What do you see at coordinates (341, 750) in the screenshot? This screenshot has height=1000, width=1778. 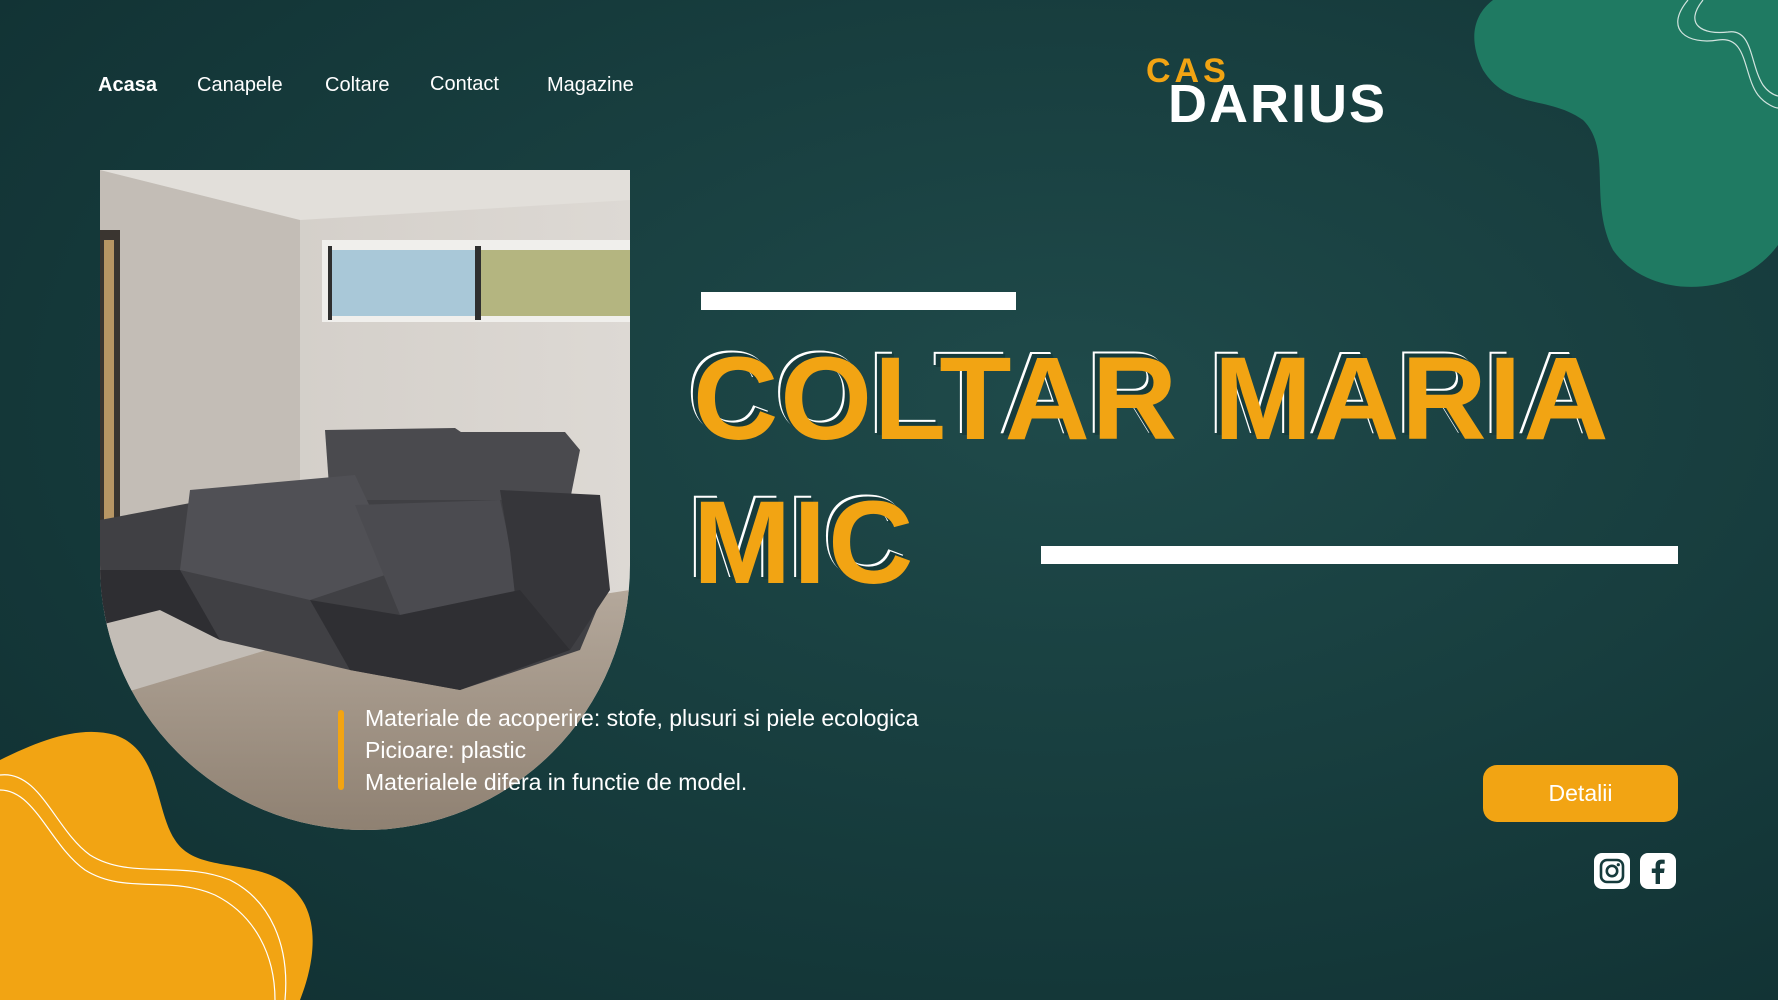 I see `description-accent-line` at bounding box center [341, 750].